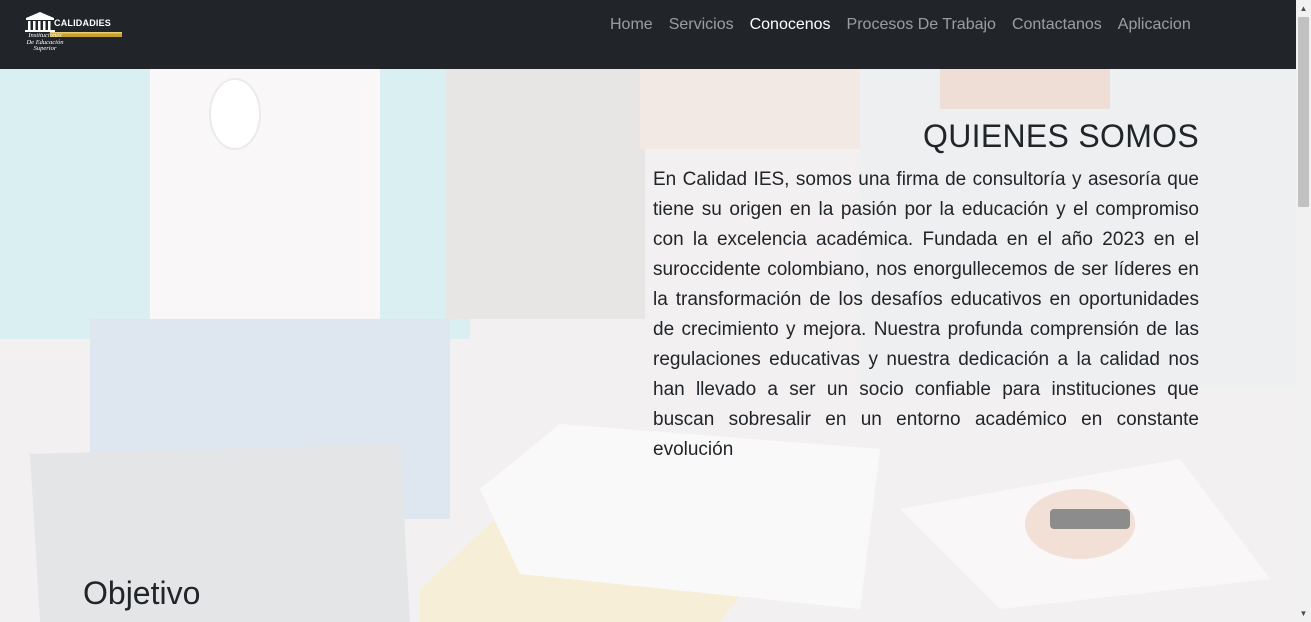 The width and height of the screenshot is (1311, 622). Describe the element at coordinates (701, 25) in the screenshot. I see `nav-link-servicios: Servicios` at that location.